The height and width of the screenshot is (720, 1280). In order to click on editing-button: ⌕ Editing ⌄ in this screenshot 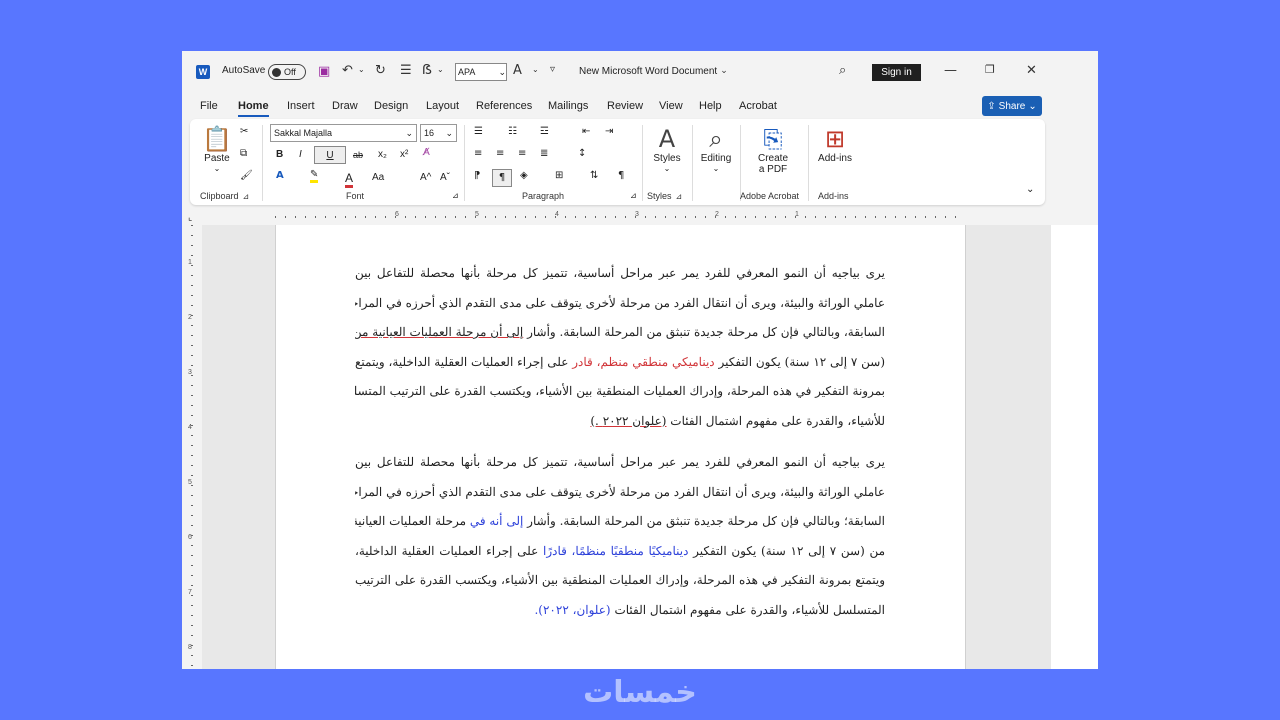, I will do `click(716, 149)`.